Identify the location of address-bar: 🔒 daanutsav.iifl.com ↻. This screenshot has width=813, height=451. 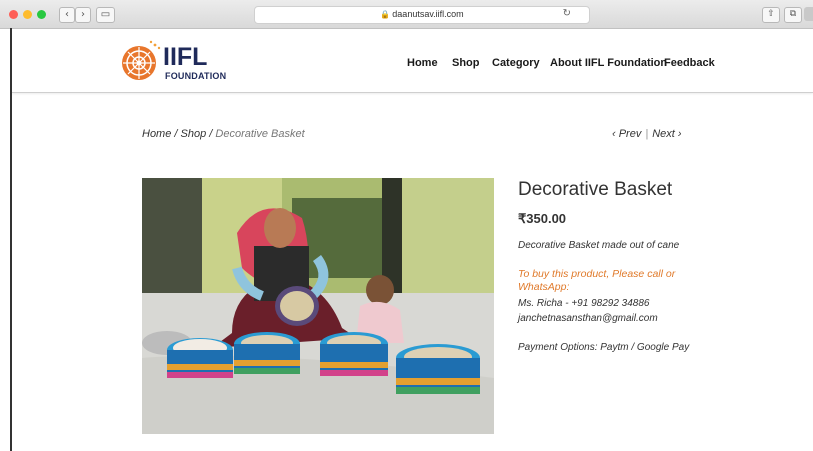
(422, 15).